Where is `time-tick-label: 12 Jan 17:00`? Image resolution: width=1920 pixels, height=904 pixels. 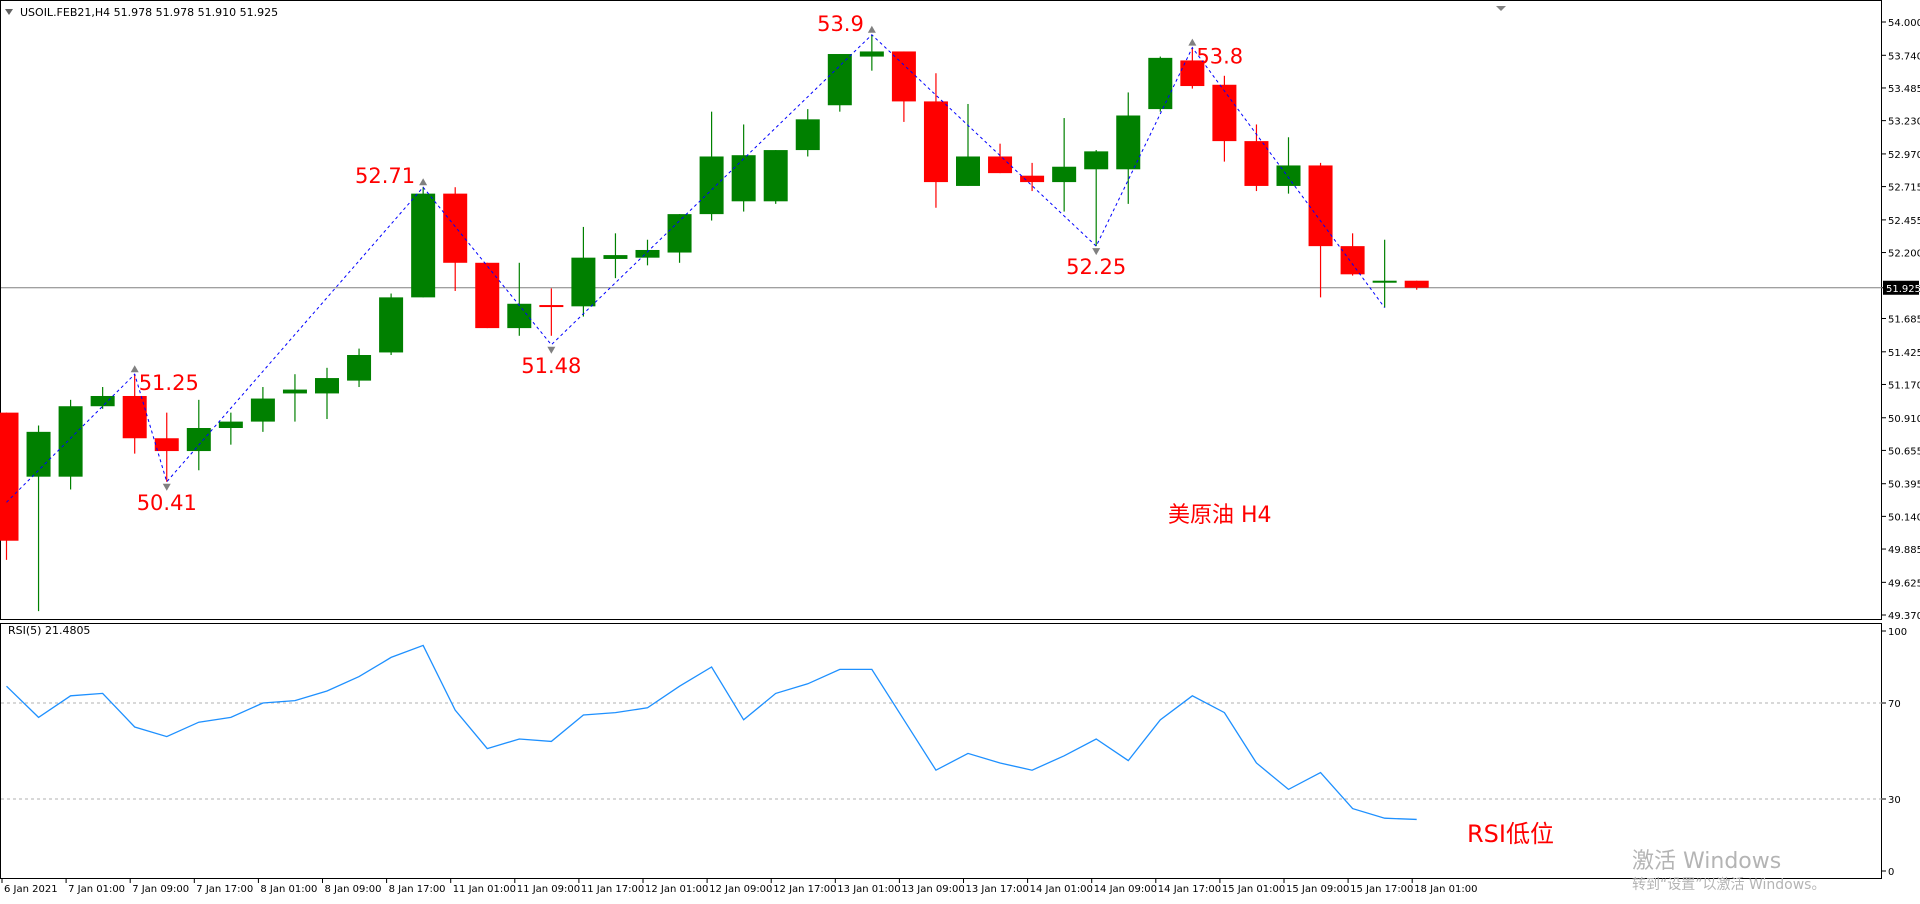 time-tick-label: 12 Jan 17:00 is located at coordinates (804, 889).